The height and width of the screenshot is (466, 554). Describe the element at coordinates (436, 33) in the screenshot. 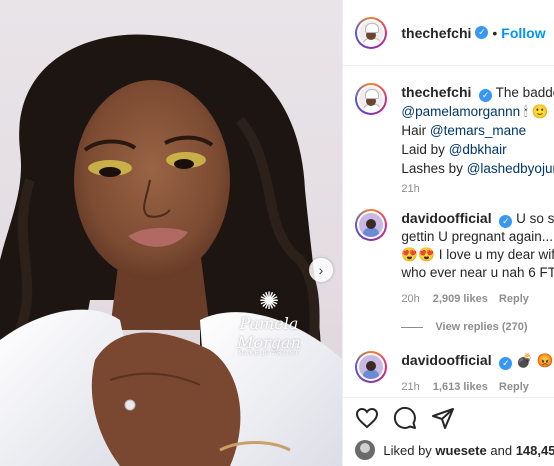

I see `author-username: thechefchi` at that location.